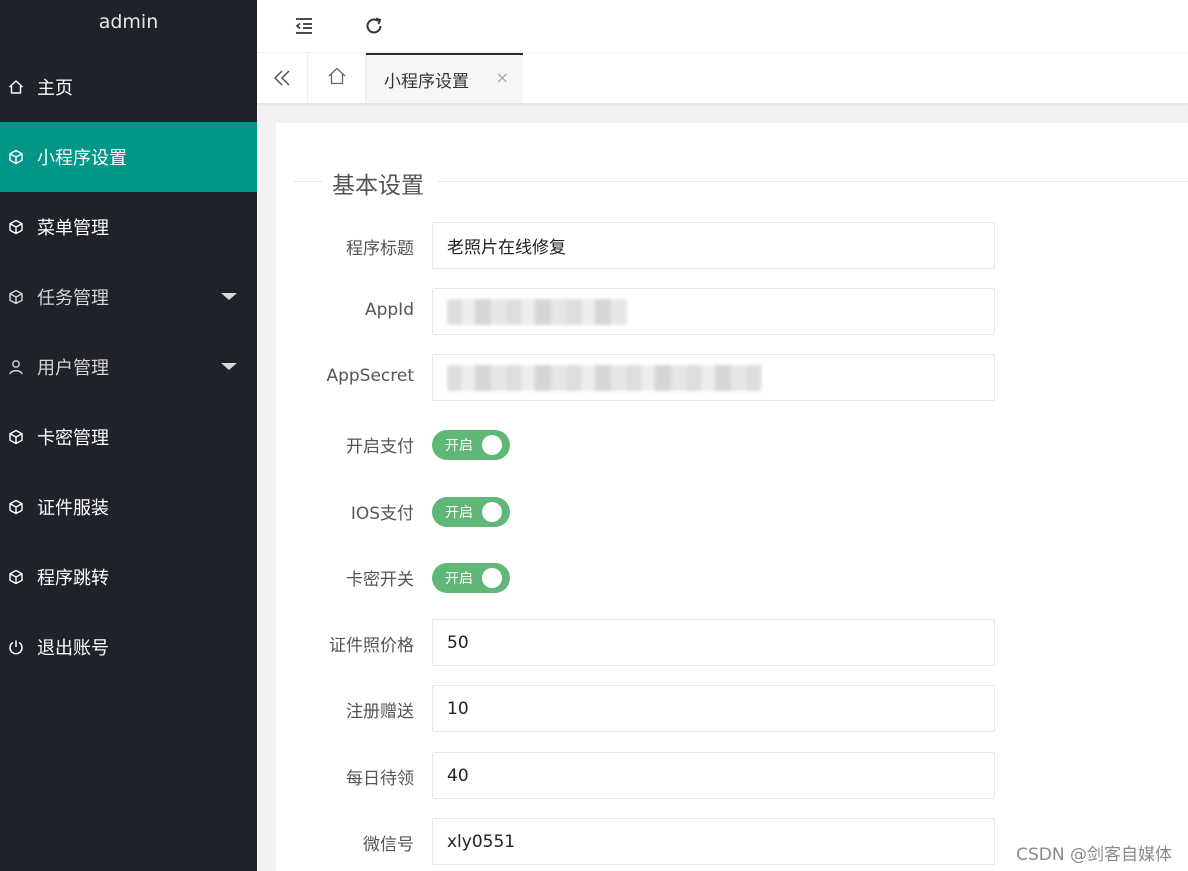 The image size is (1188, 871). I want to click on sidebar-item-label: 任务管理, so click(73, 298).